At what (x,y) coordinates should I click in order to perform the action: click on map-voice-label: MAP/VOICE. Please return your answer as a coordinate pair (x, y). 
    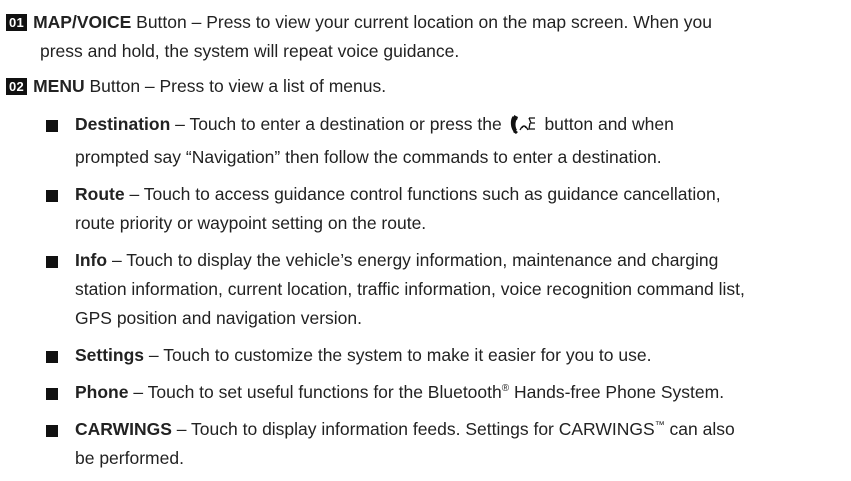
    Looking at the image, I should click on (82, 22).